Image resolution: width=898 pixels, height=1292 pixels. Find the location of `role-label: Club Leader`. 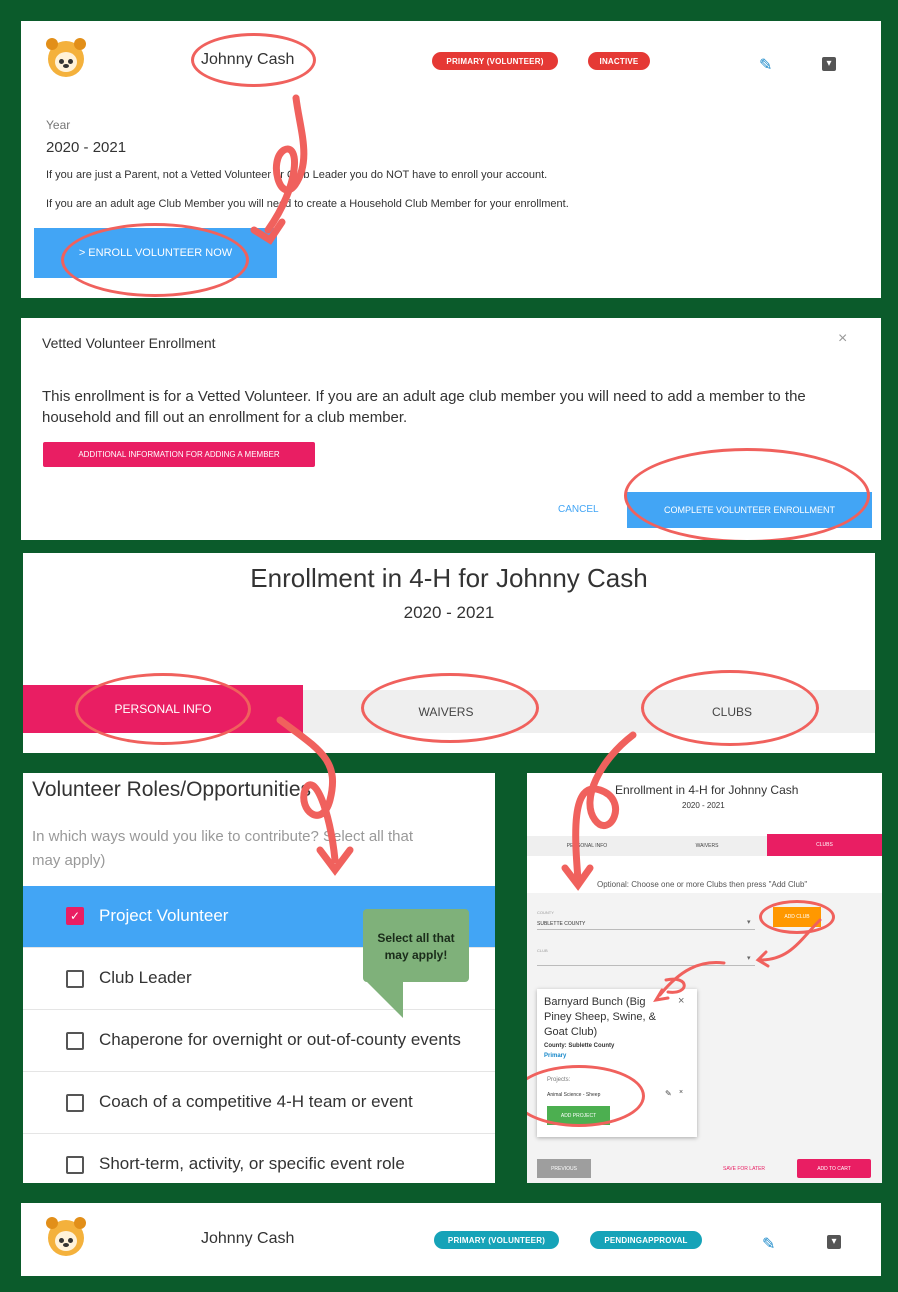

role-label: Club Leader is located at coordinates (145, 977).